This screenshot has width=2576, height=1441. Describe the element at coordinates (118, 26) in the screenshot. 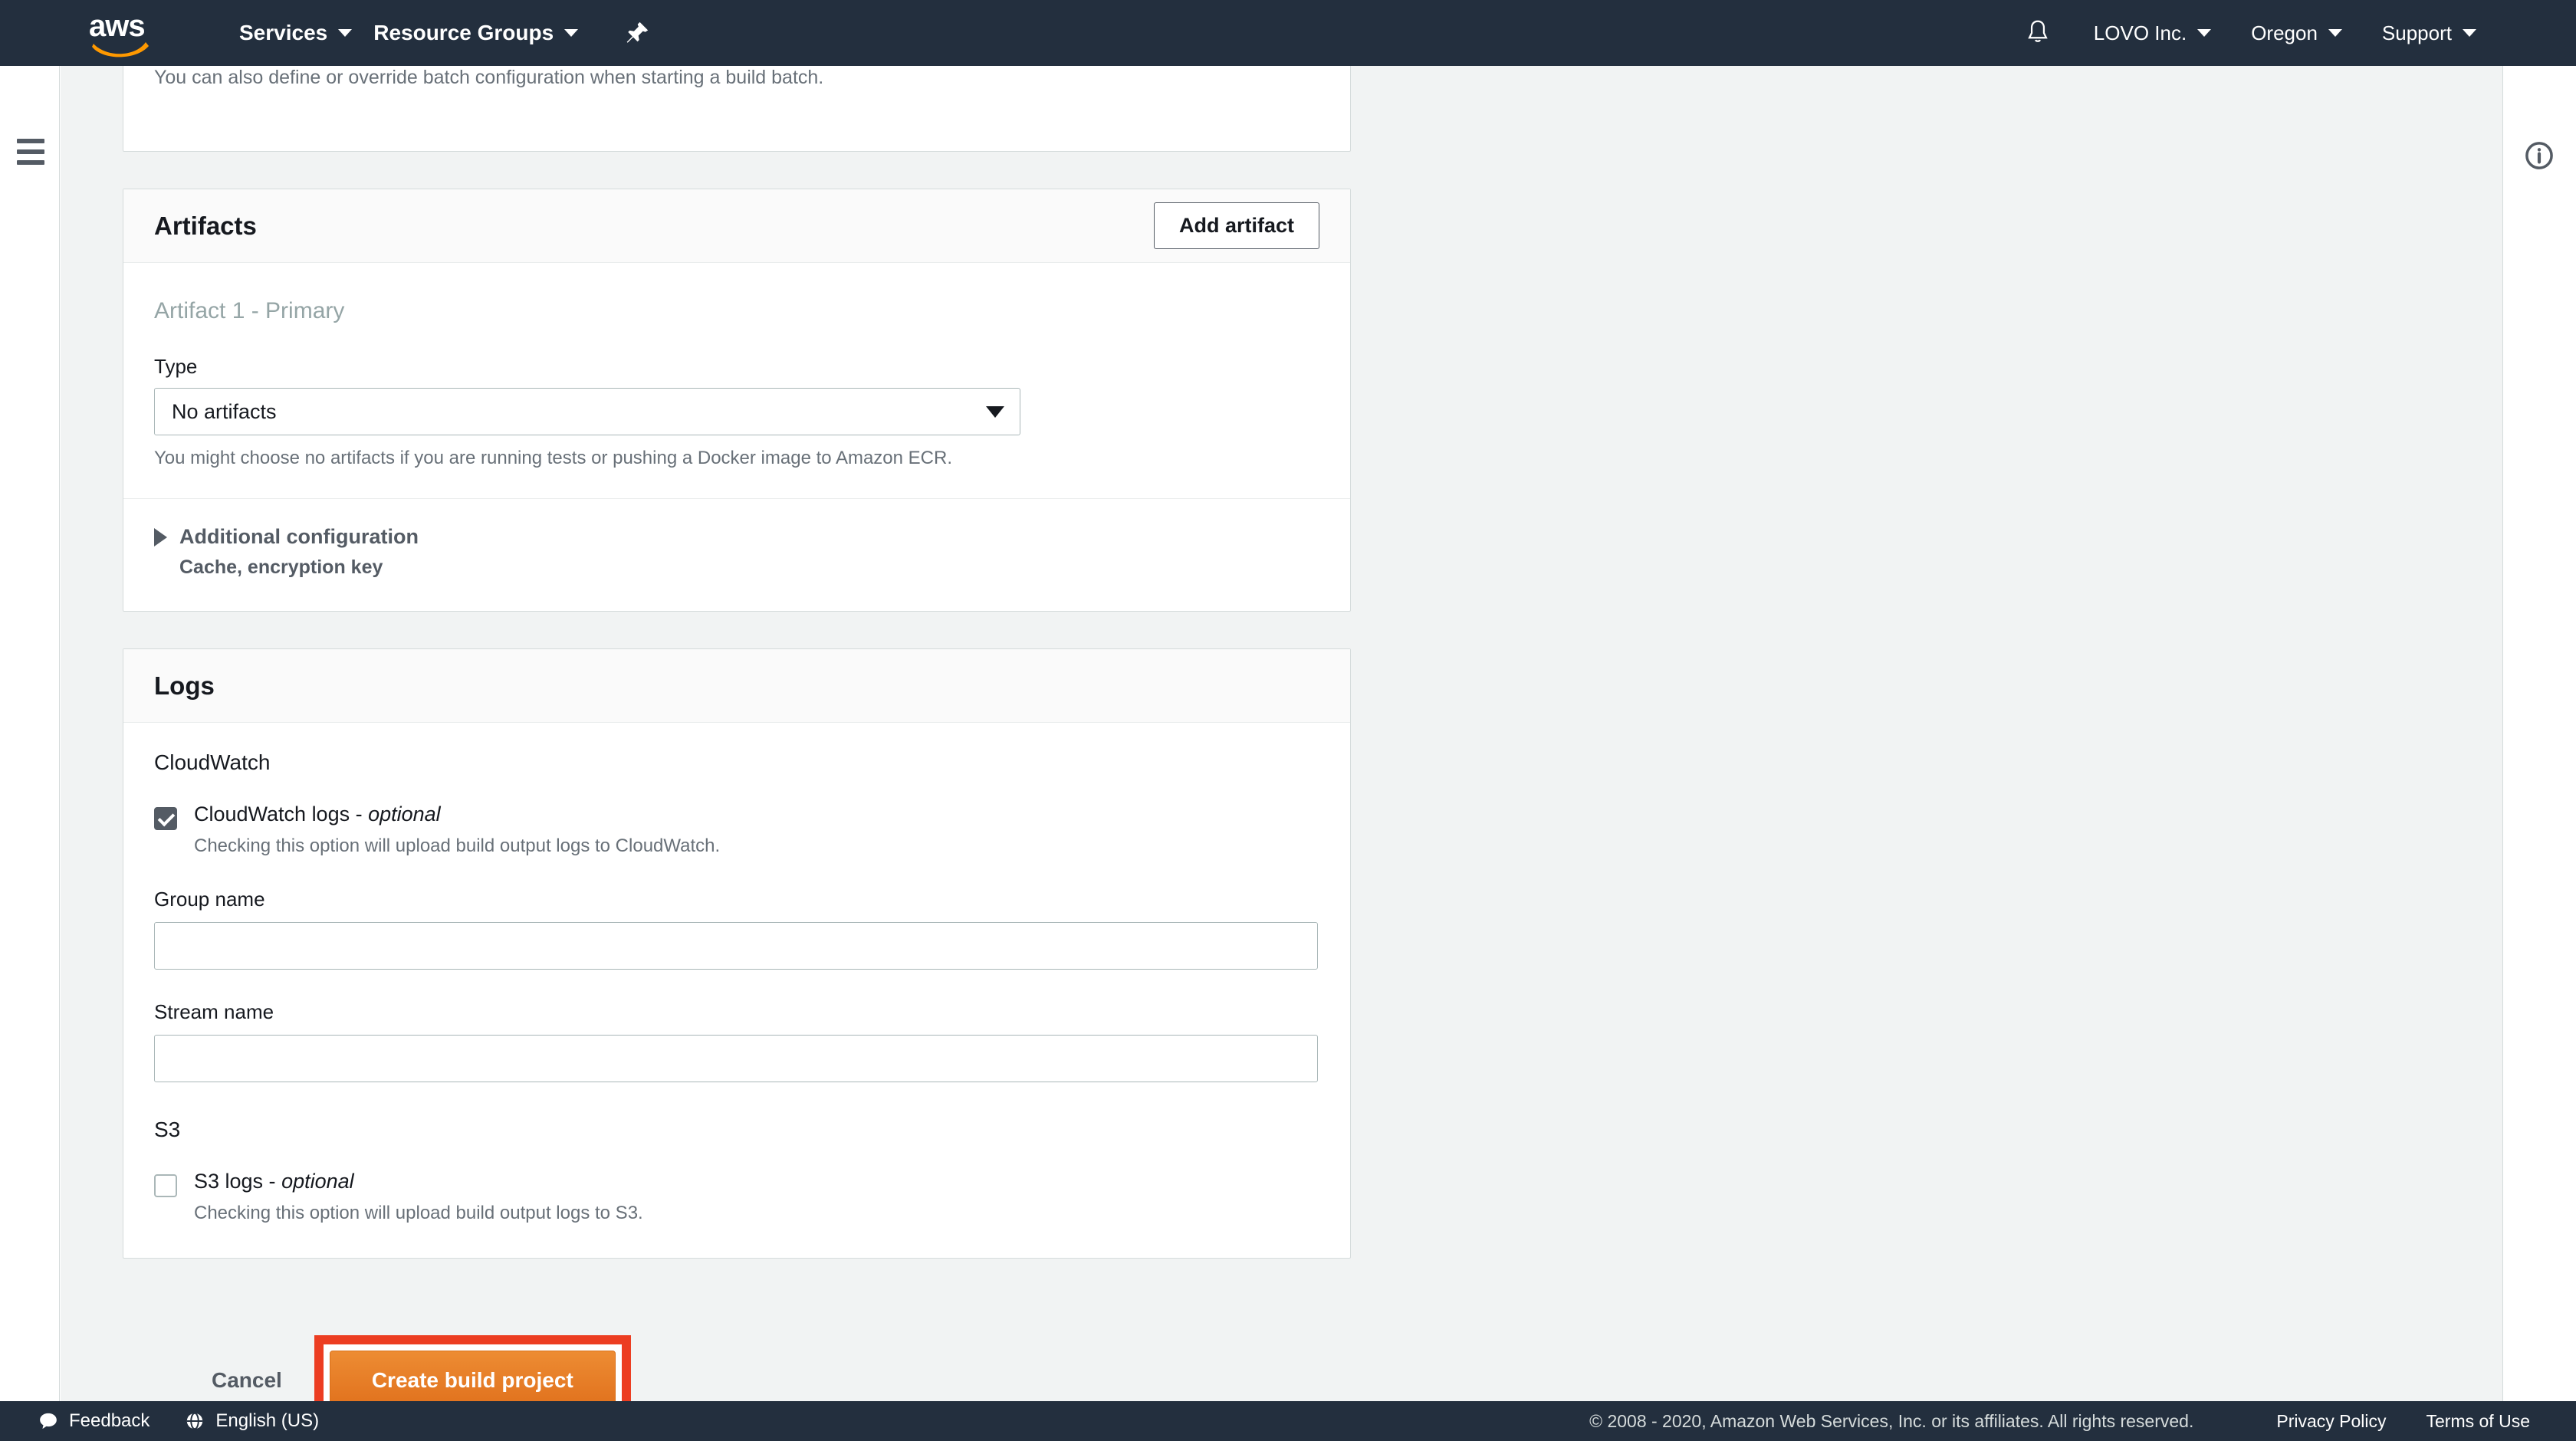

I see `aws-logo-text: aws` at that location.